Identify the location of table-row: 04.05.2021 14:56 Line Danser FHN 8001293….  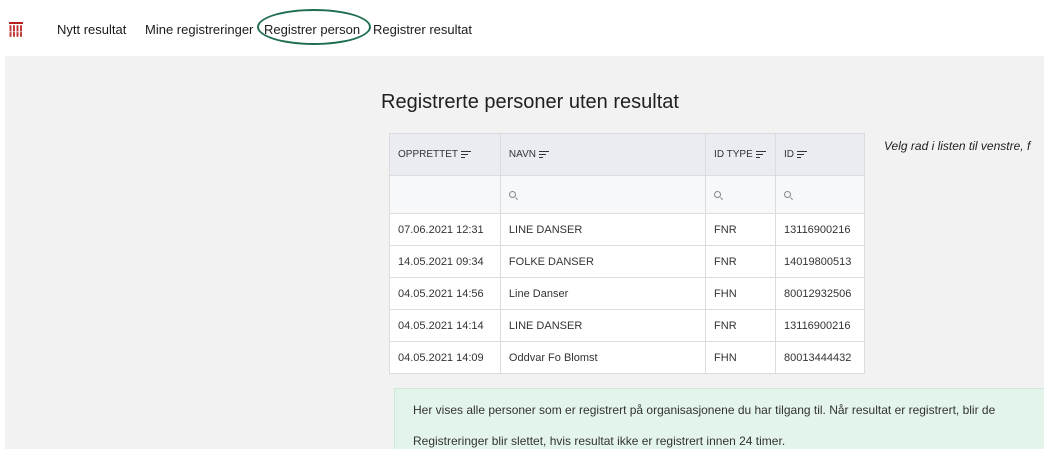
(627, 293).